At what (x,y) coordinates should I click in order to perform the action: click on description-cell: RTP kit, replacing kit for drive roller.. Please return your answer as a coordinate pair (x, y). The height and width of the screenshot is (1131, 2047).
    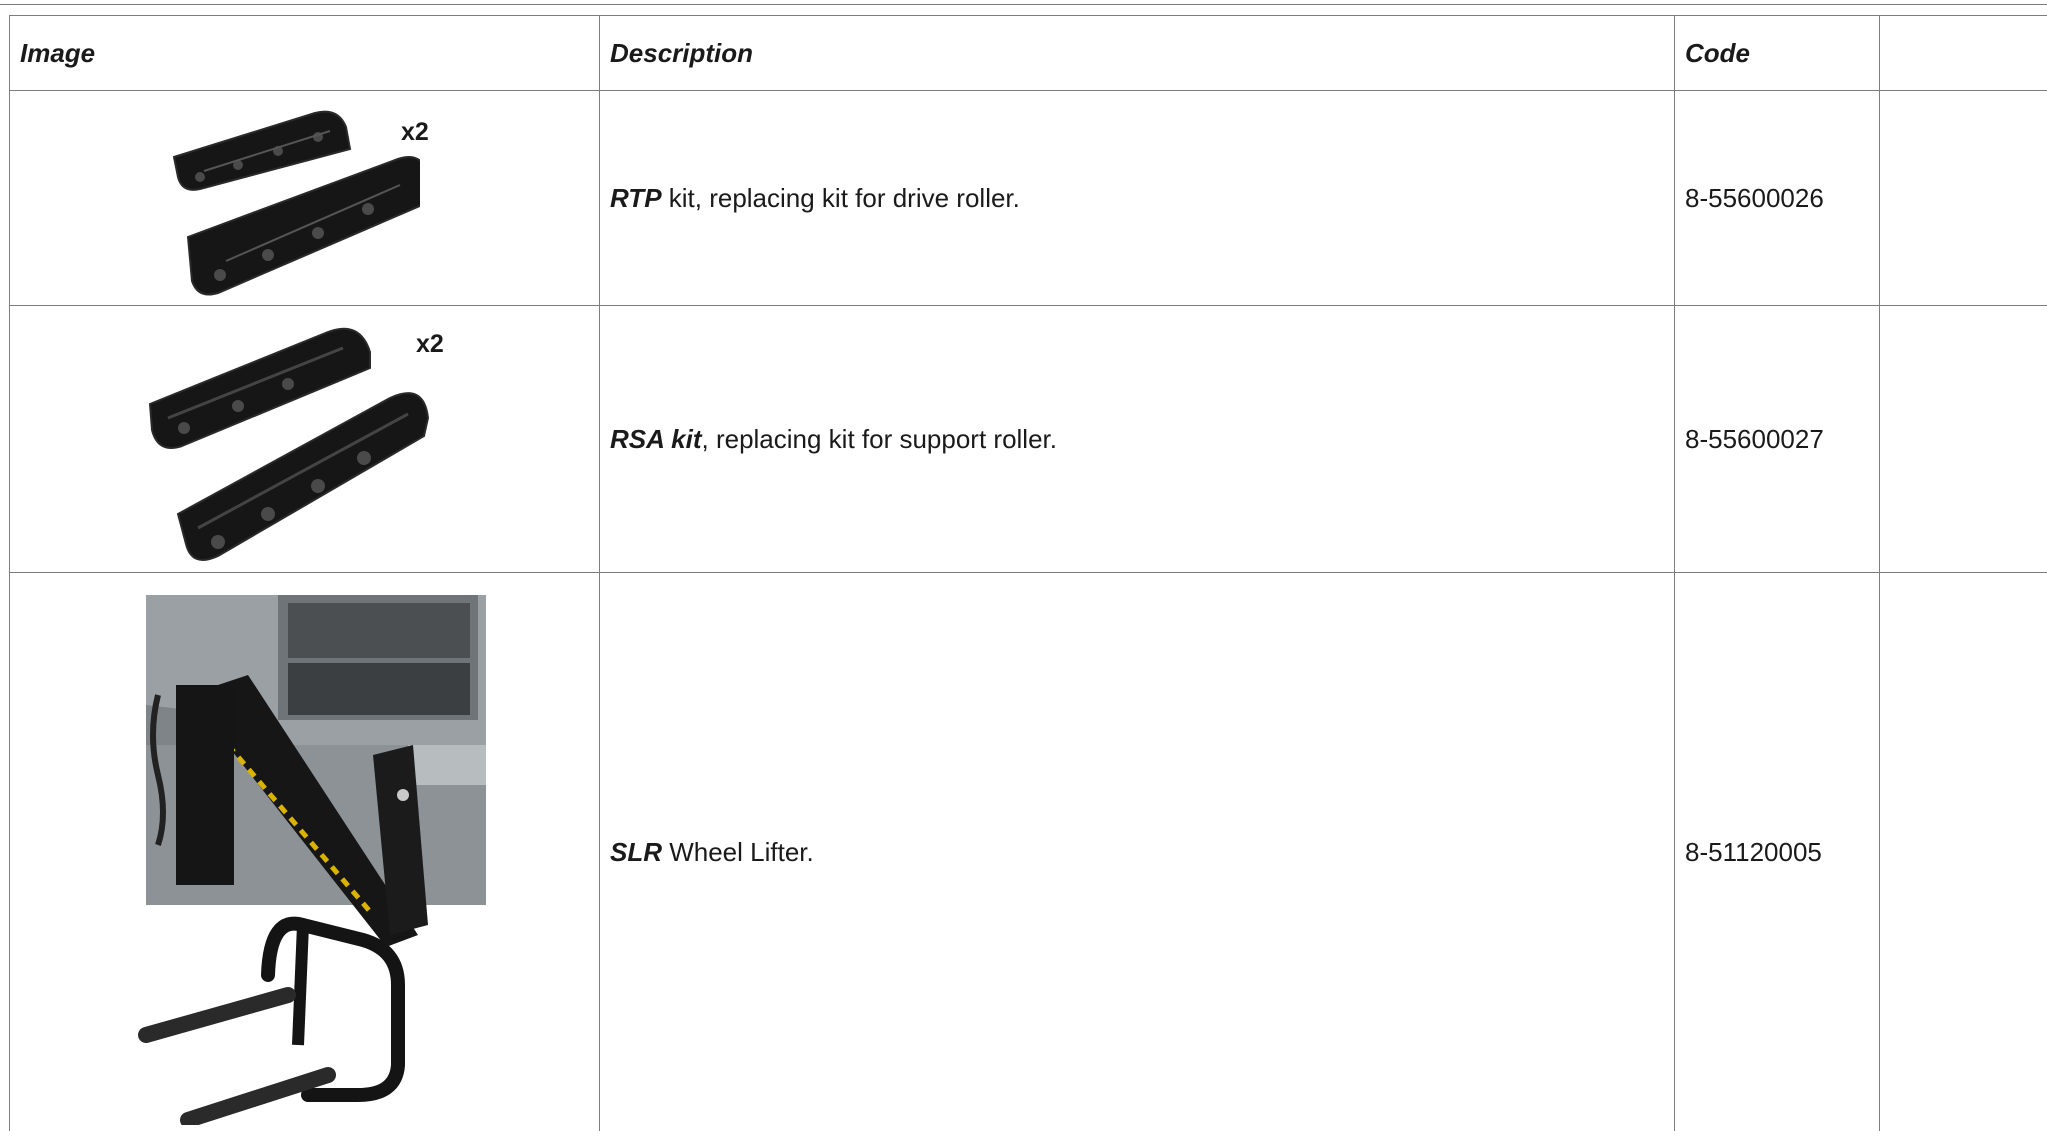
    Looking at the image, I should click on (1137, 198).